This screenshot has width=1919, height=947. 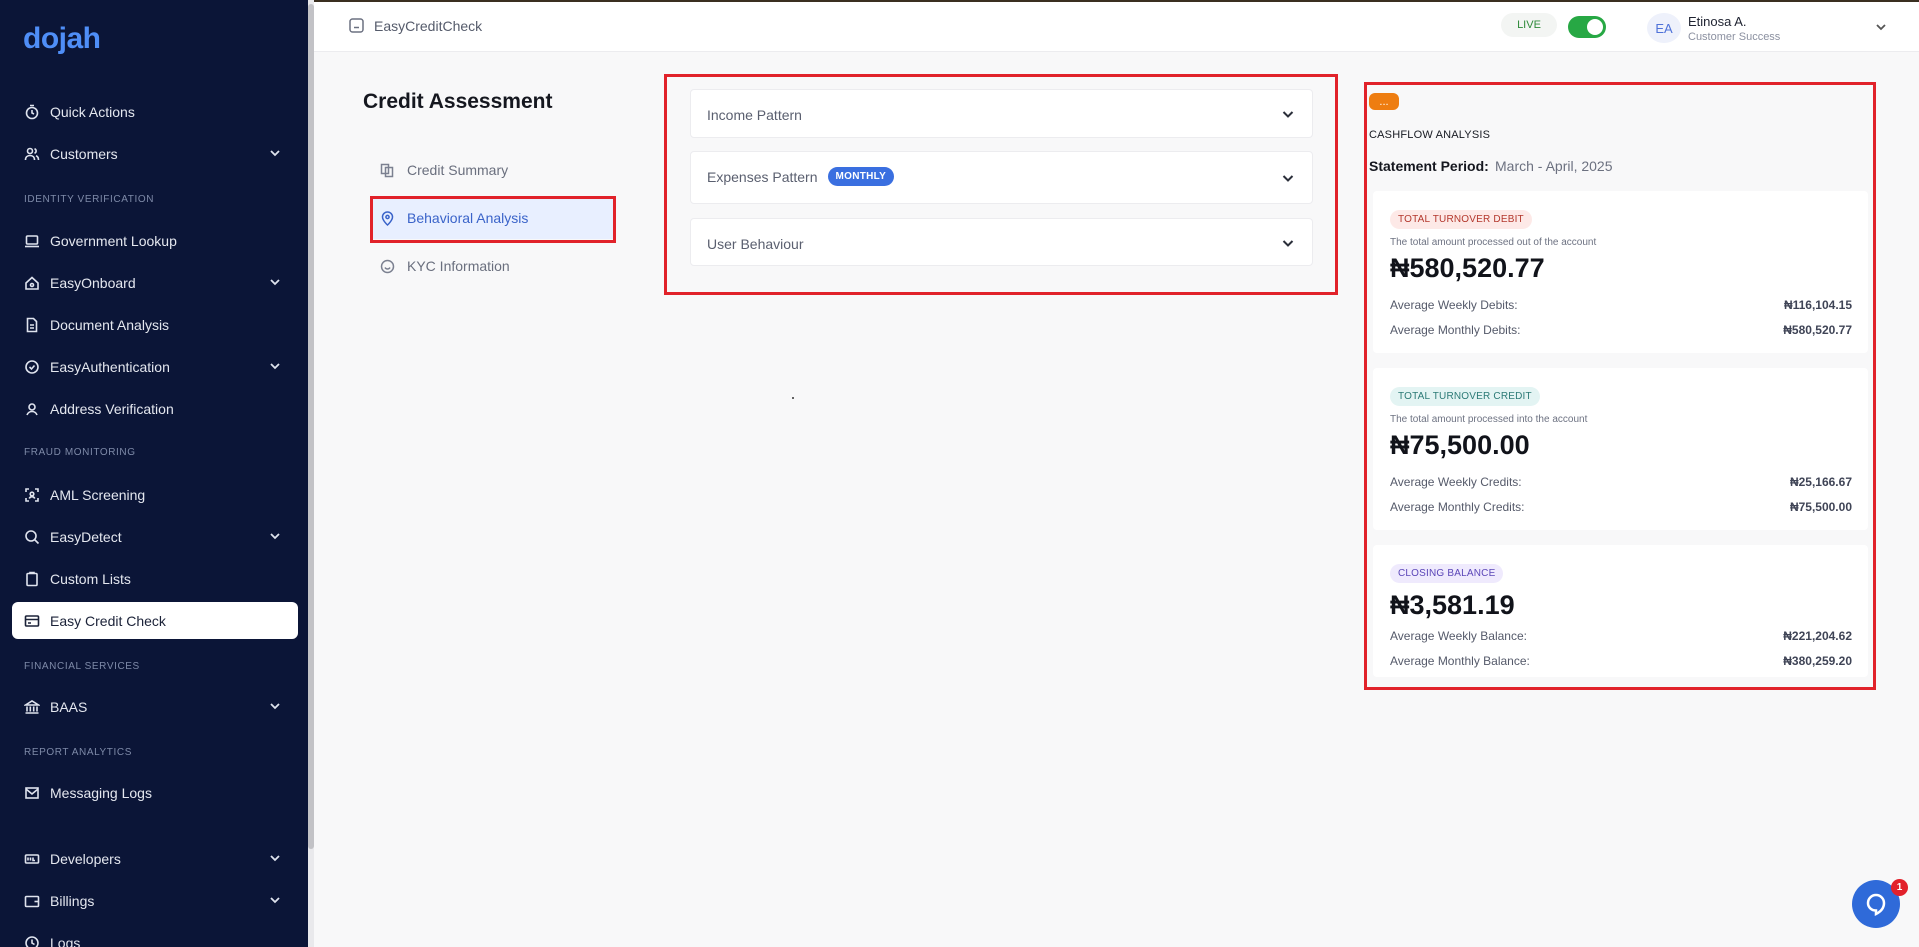 I want to click on clipboard-icon, so click(x=32, y=579).